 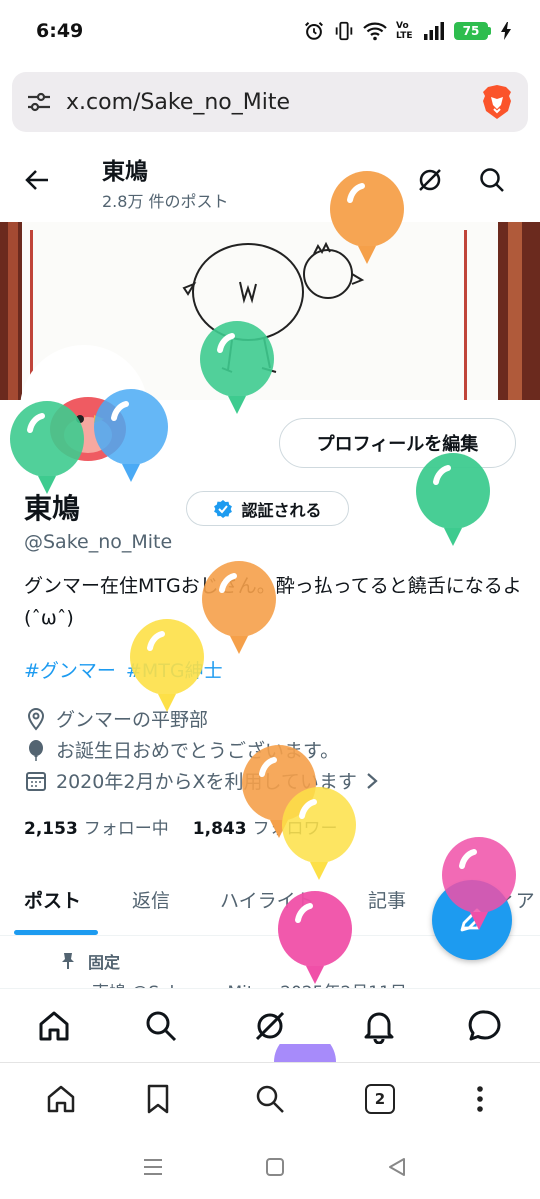 What do you see at coordinates (104, 962) in the screenshot?
I see `pinned-text: 固定` at bounding box center [104, 962].